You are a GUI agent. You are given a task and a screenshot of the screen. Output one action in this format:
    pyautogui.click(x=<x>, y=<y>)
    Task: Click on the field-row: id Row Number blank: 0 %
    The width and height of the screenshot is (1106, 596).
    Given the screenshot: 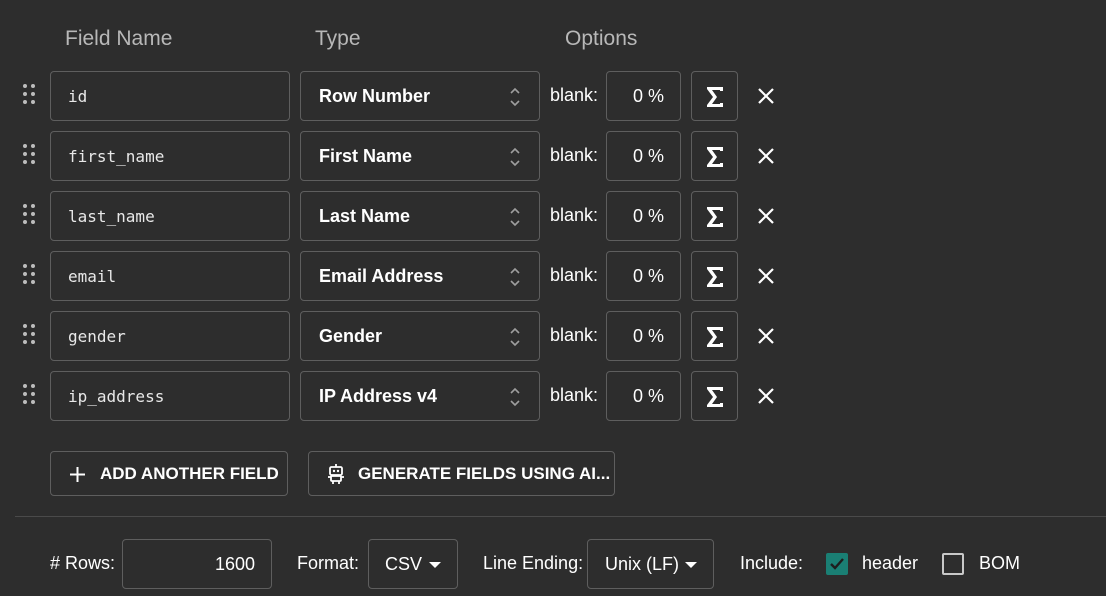 What is the action you would take?
    pyautogui.click(x=400, y=96)
    